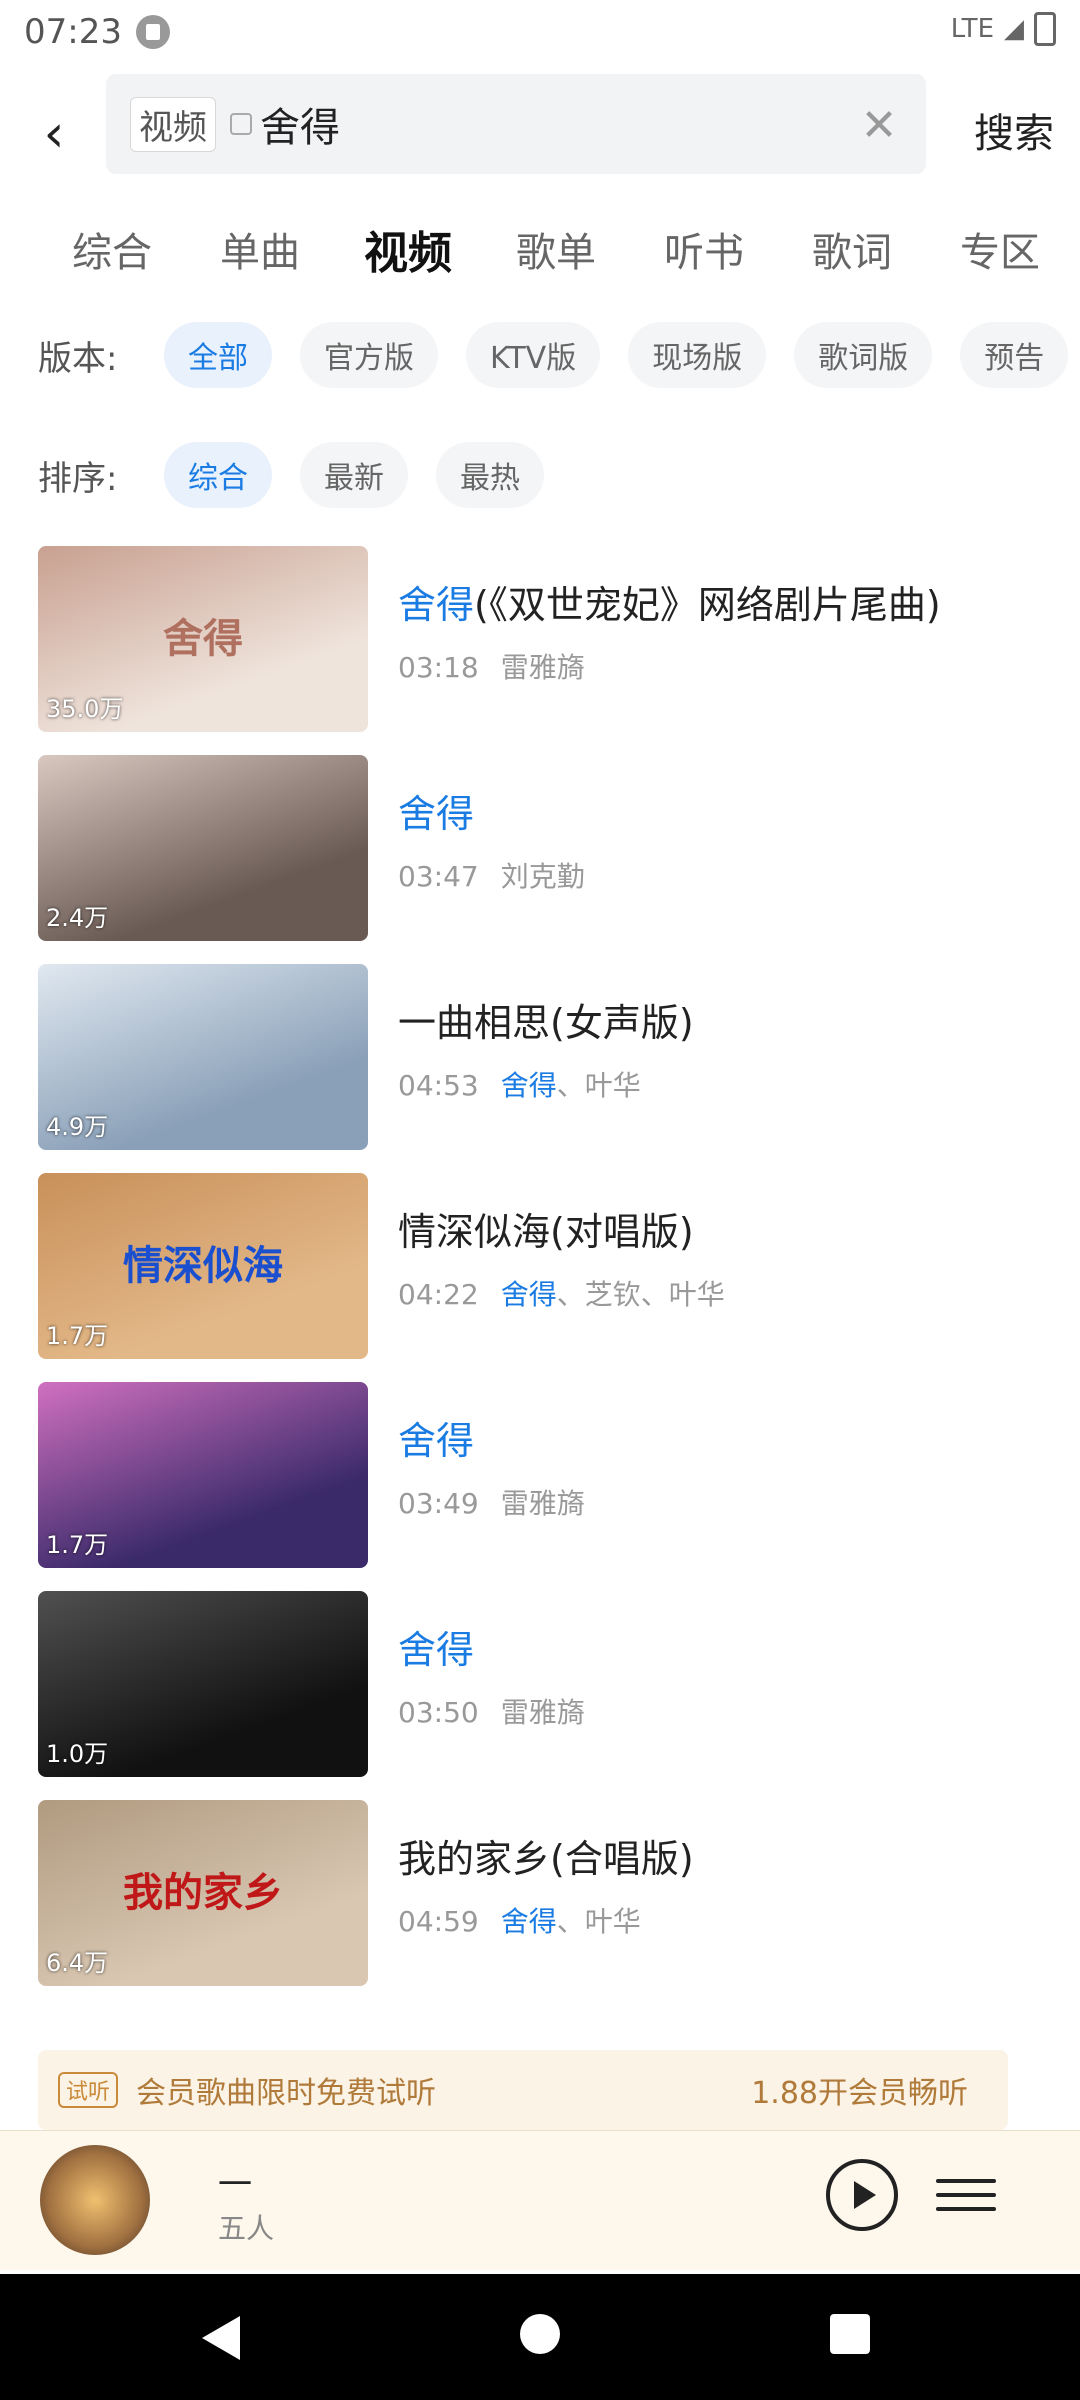 The image size is (1080, 2400). Describe the element at coordinates (540, 2200) in the screenshot. I see `mini-player: 一 五人` at that location.